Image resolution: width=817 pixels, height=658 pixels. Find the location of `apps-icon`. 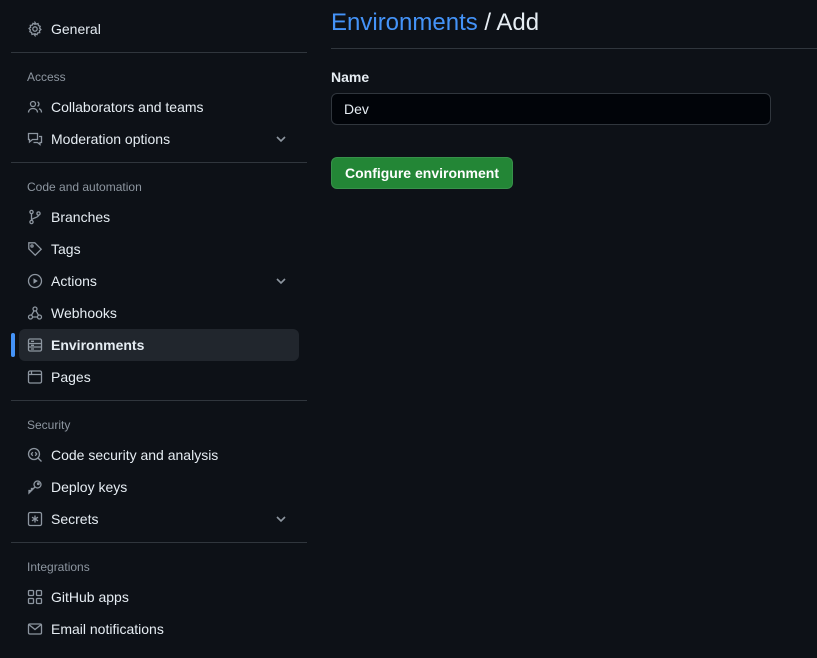

apps-icon is located at coordinates (35, 597).